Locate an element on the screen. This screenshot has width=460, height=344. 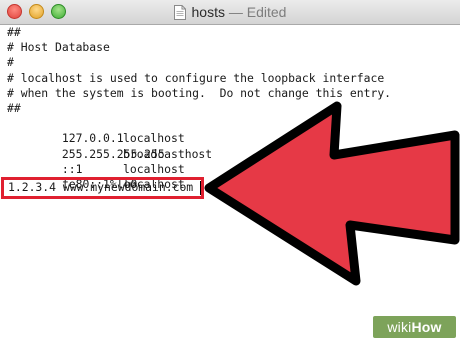
wikihow-watermark: wikiHow is located at coordinates (414, 327).